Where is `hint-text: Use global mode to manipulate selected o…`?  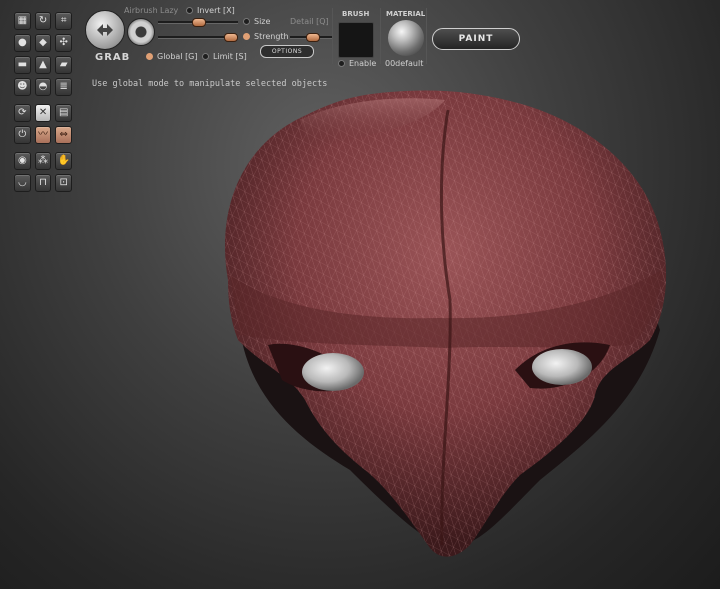
hint-text: Use global mode to manipulate selected o… is located at coordinates (210, 84).